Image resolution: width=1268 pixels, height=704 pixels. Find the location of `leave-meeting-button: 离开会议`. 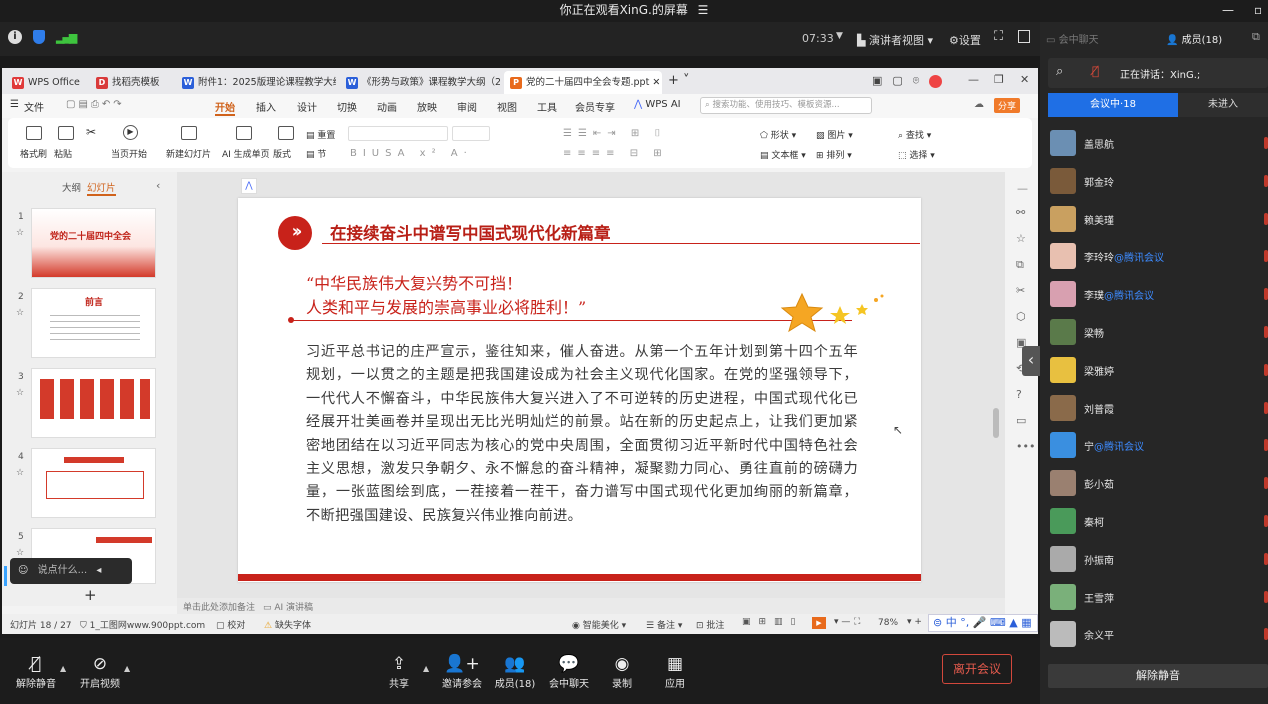

leave-meeting-button: 离开会议 is located at coordinates (977, 669).